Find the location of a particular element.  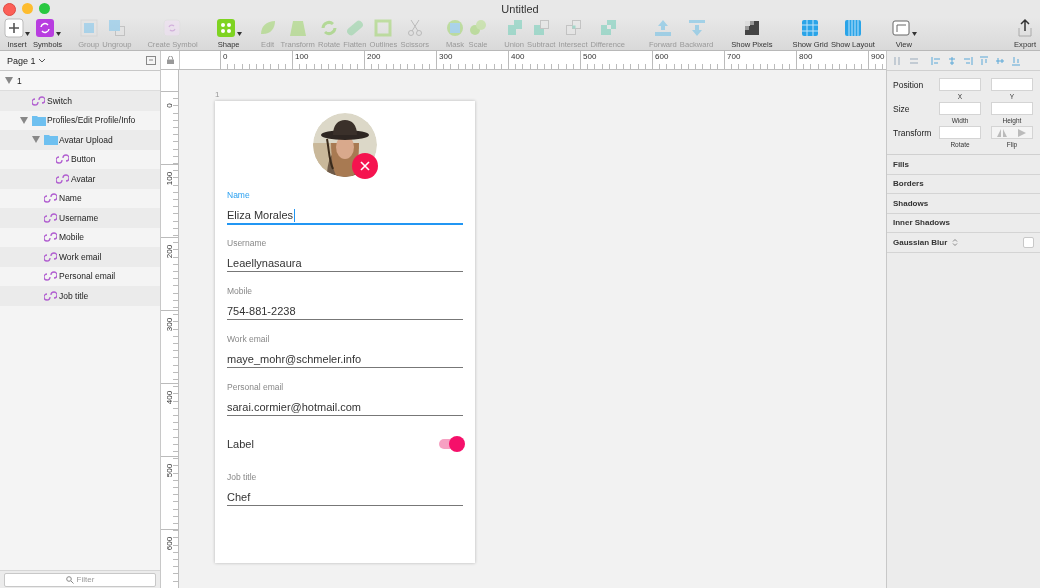

property-label: Transform is located at coordinates (911, 133).